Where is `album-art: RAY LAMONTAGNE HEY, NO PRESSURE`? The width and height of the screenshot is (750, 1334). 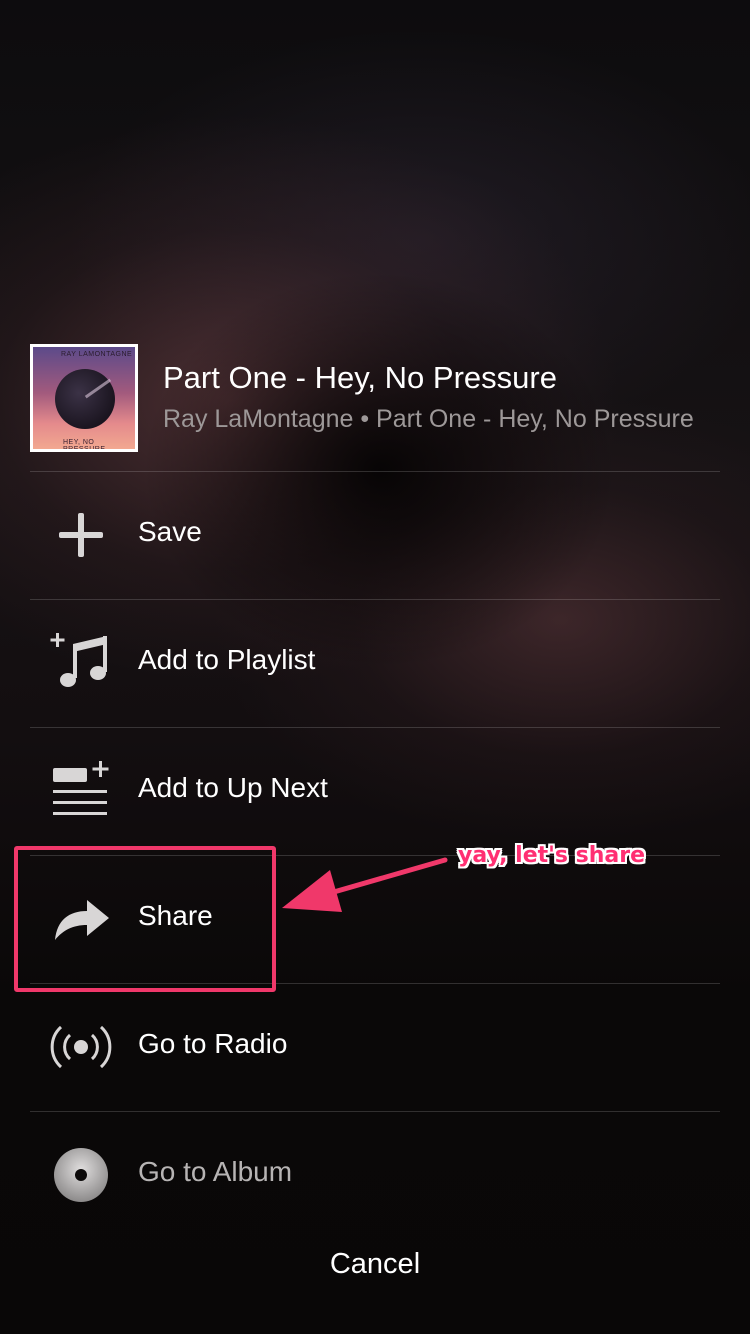
album-art: RAY LAMONTAGNE HEY, NO PRESSURE is located at coordinates (84, 398).